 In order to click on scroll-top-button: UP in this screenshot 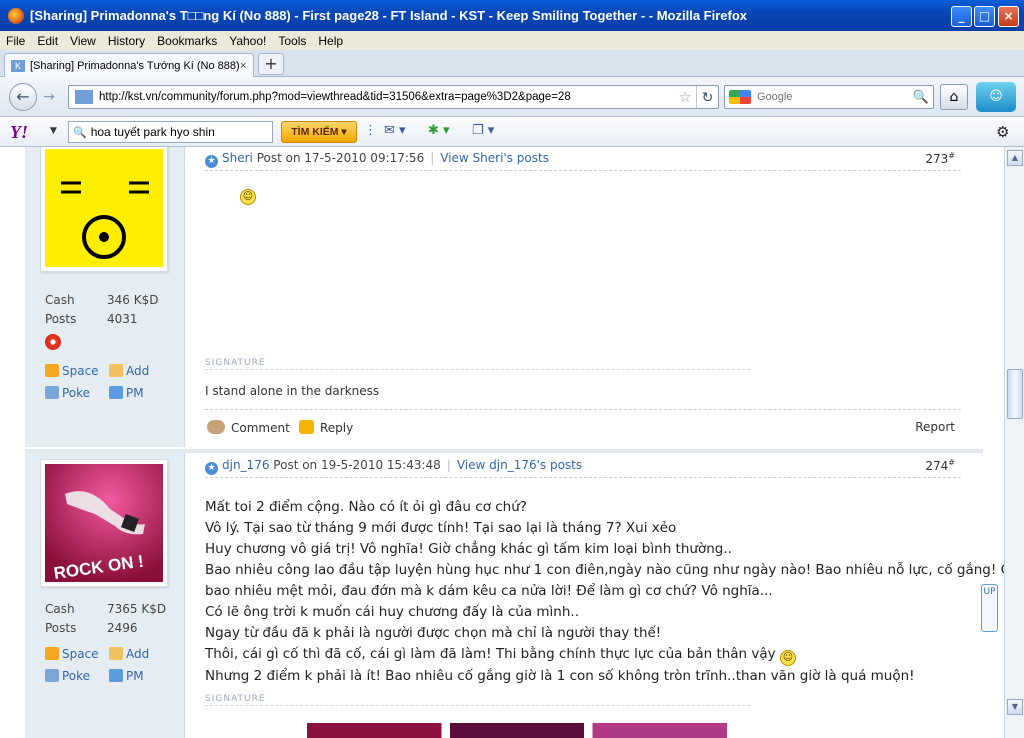, I will do `click(989, 608)`.